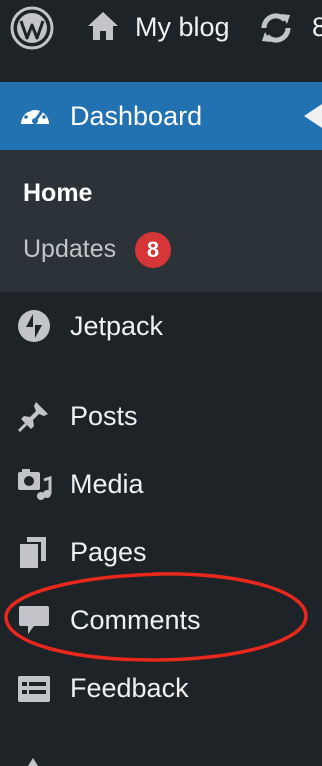 The height and width of the screenshot is (766, 322). I want to click on menu-label-jetpack: Jetpack, so click(117, 326).